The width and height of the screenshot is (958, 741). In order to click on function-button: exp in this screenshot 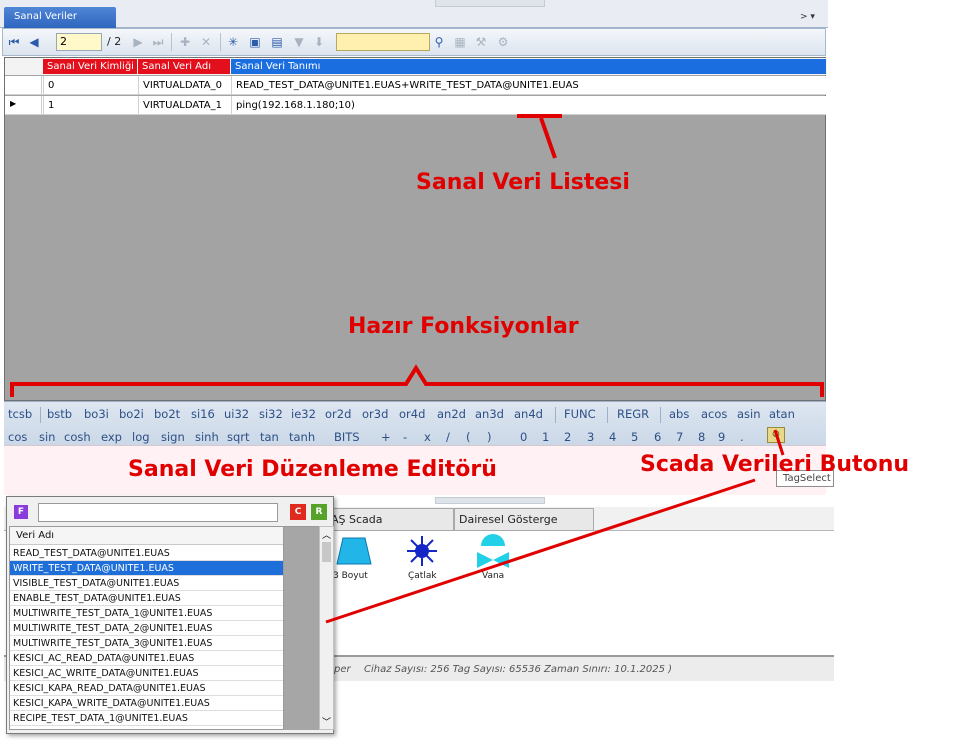, I will do `click(111, 437)`.